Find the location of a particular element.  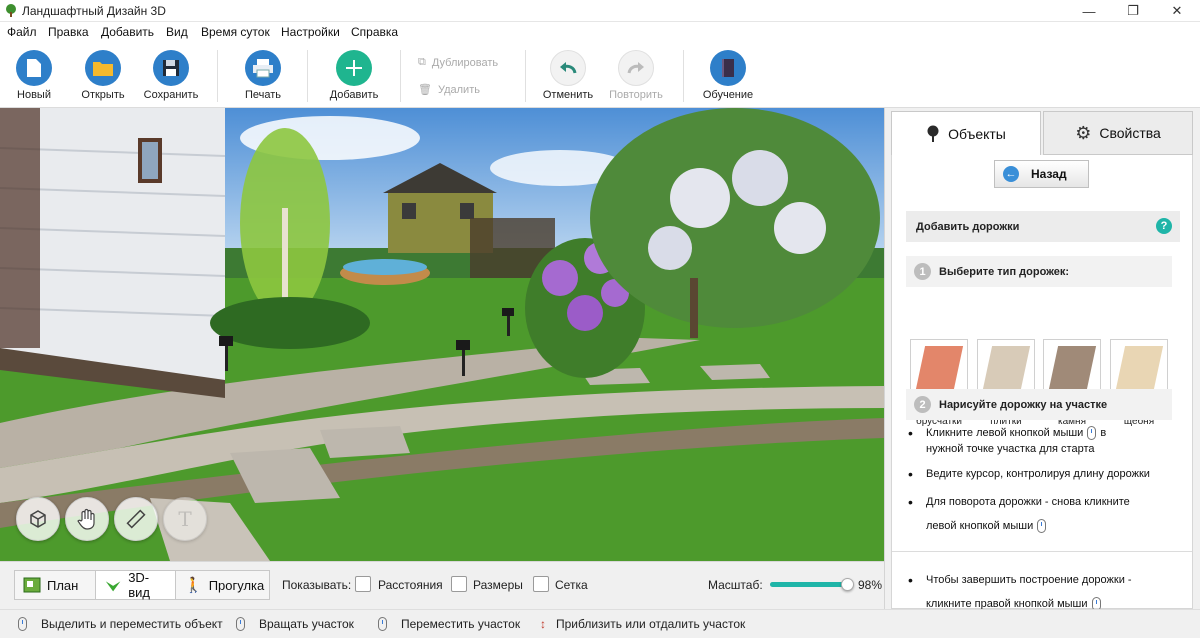

3d-plant-icon is located at coordinates (113, 586).